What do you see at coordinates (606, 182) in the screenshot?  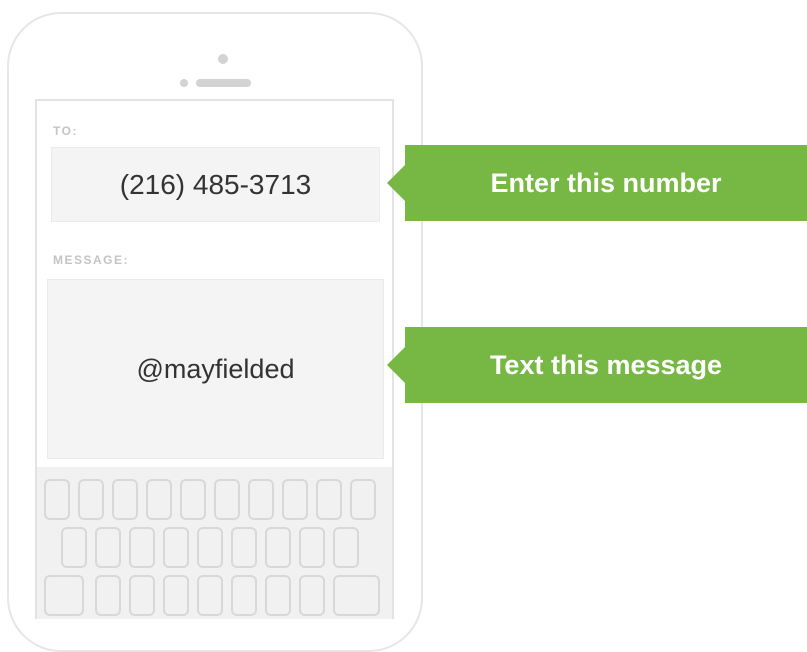 I see `enter-number-callout-text: Enter this number` at bounding box center [606, 182].